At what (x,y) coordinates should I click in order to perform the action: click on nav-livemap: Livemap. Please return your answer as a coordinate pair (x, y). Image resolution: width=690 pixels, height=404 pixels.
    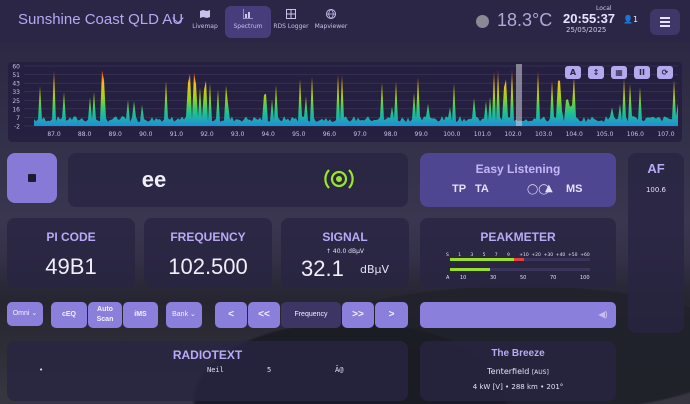
    Looking at the image, I should click on (205, 22).